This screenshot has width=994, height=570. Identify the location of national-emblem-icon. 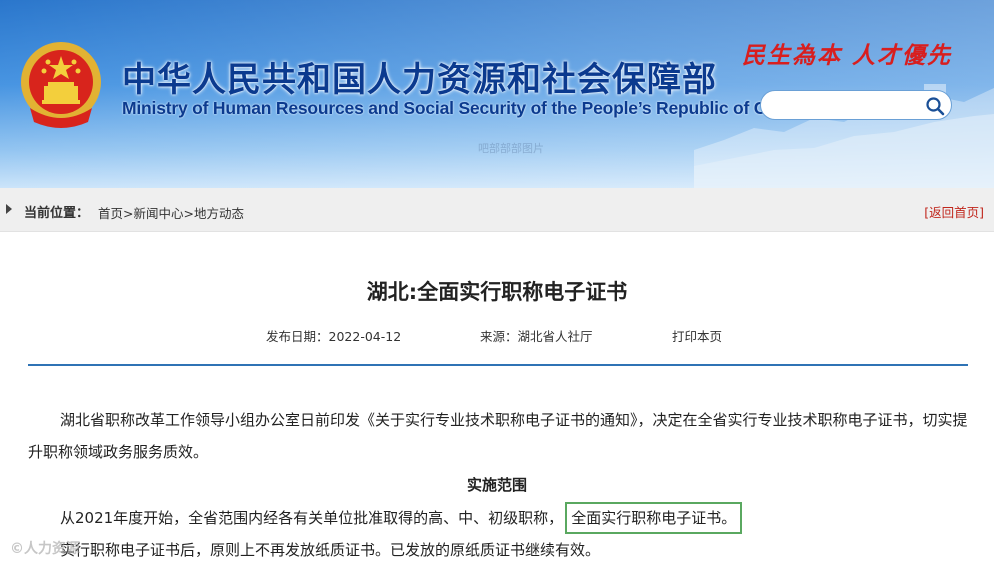
(61, 85).